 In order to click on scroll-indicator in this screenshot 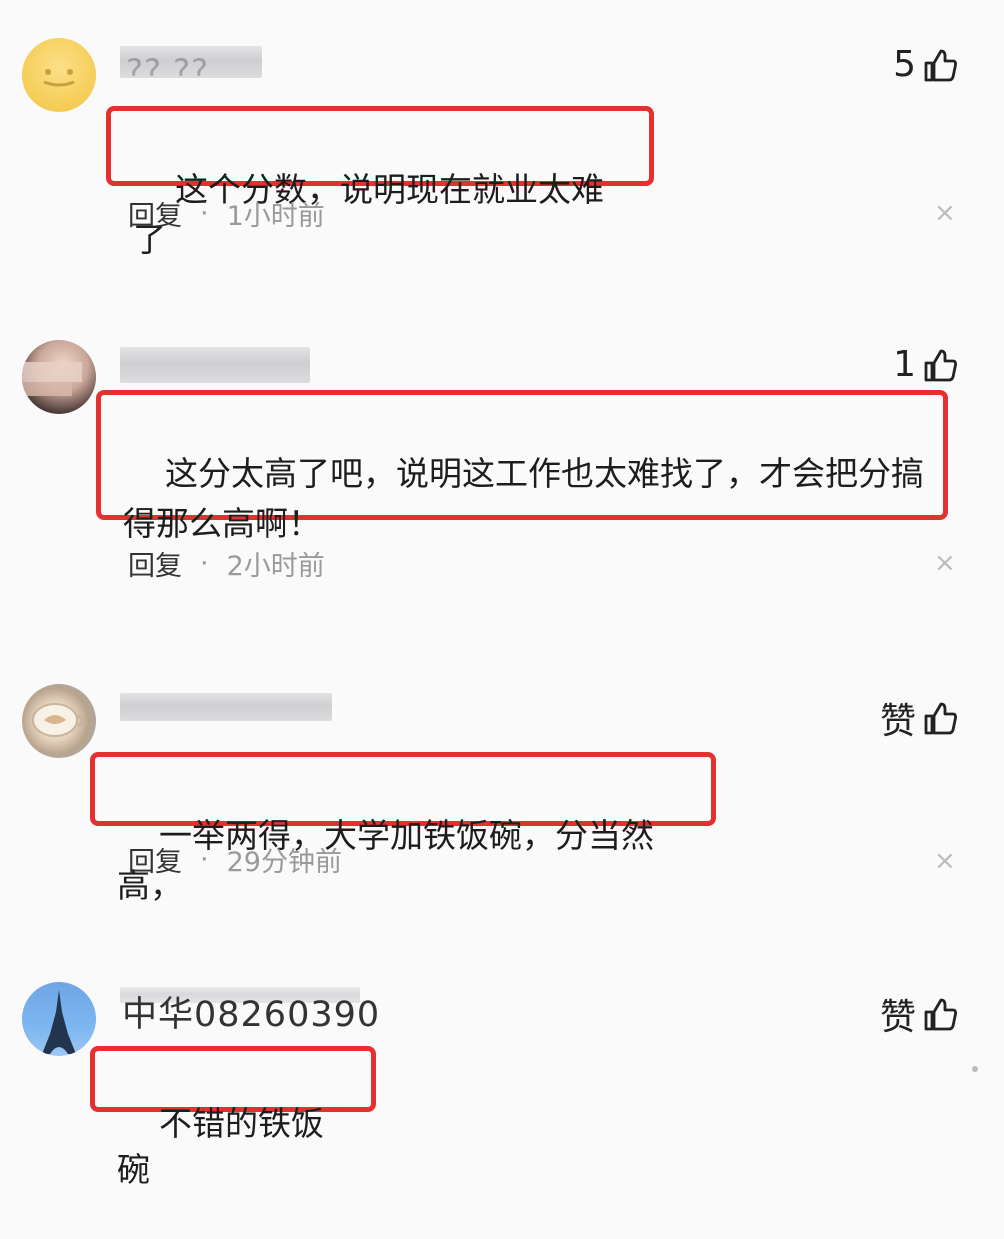, I will do `click(975, 1069)`.